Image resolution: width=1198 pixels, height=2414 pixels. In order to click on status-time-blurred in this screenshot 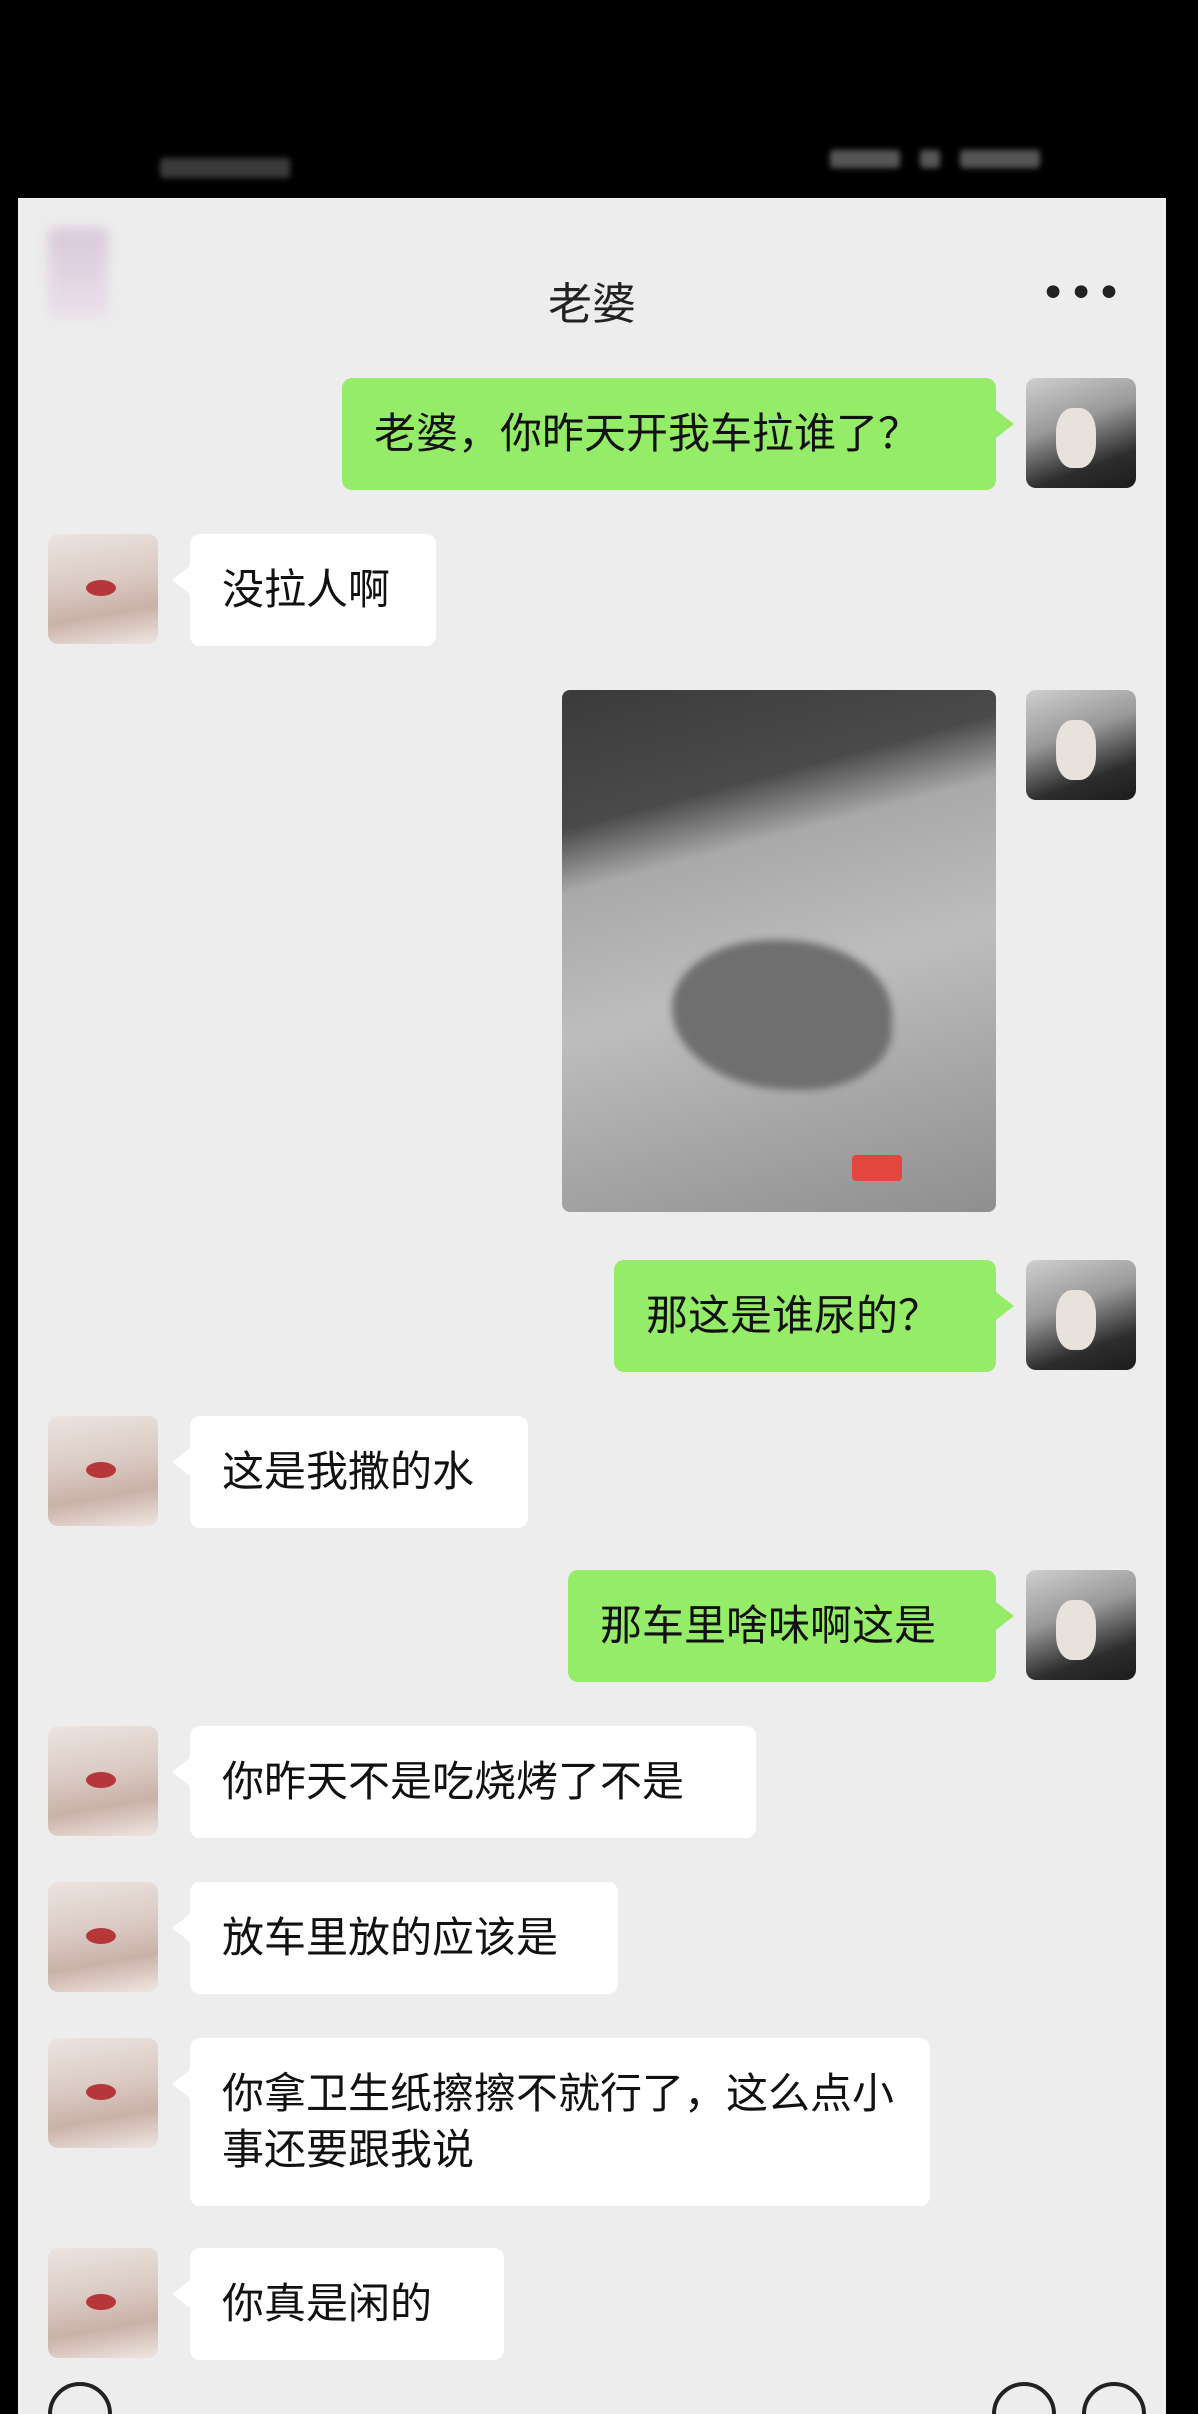, I will do `click(225, 168)`.